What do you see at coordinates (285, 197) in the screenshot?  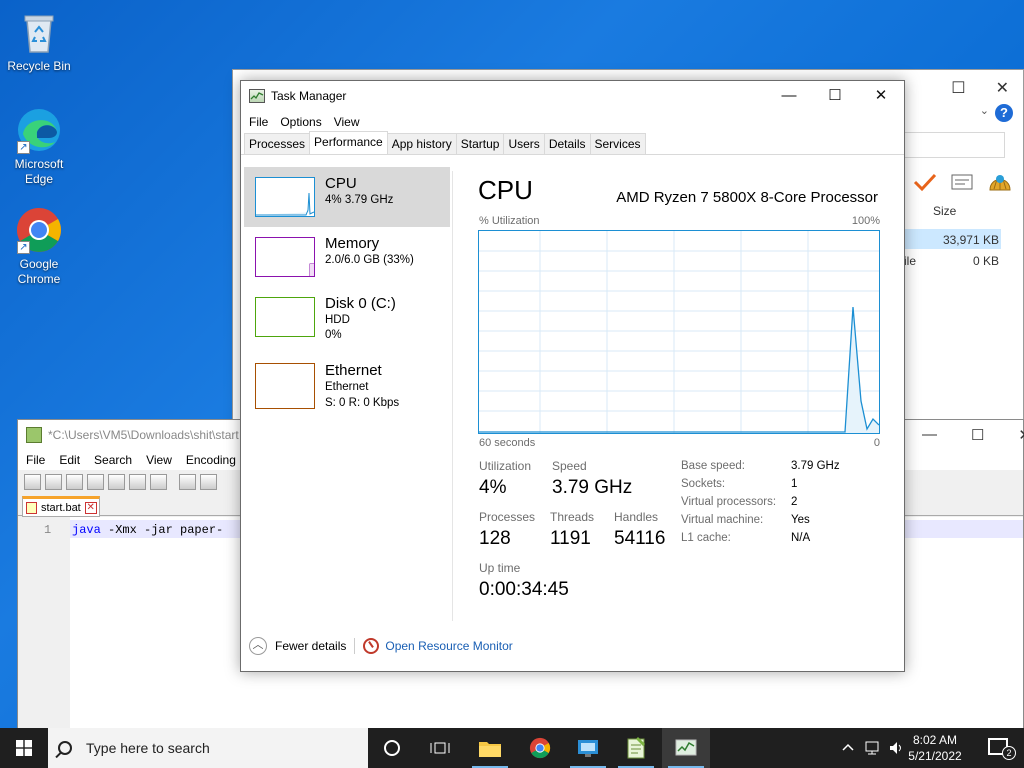 I see `cpu-thumbnail-graph` at bounding box center [285, 197].